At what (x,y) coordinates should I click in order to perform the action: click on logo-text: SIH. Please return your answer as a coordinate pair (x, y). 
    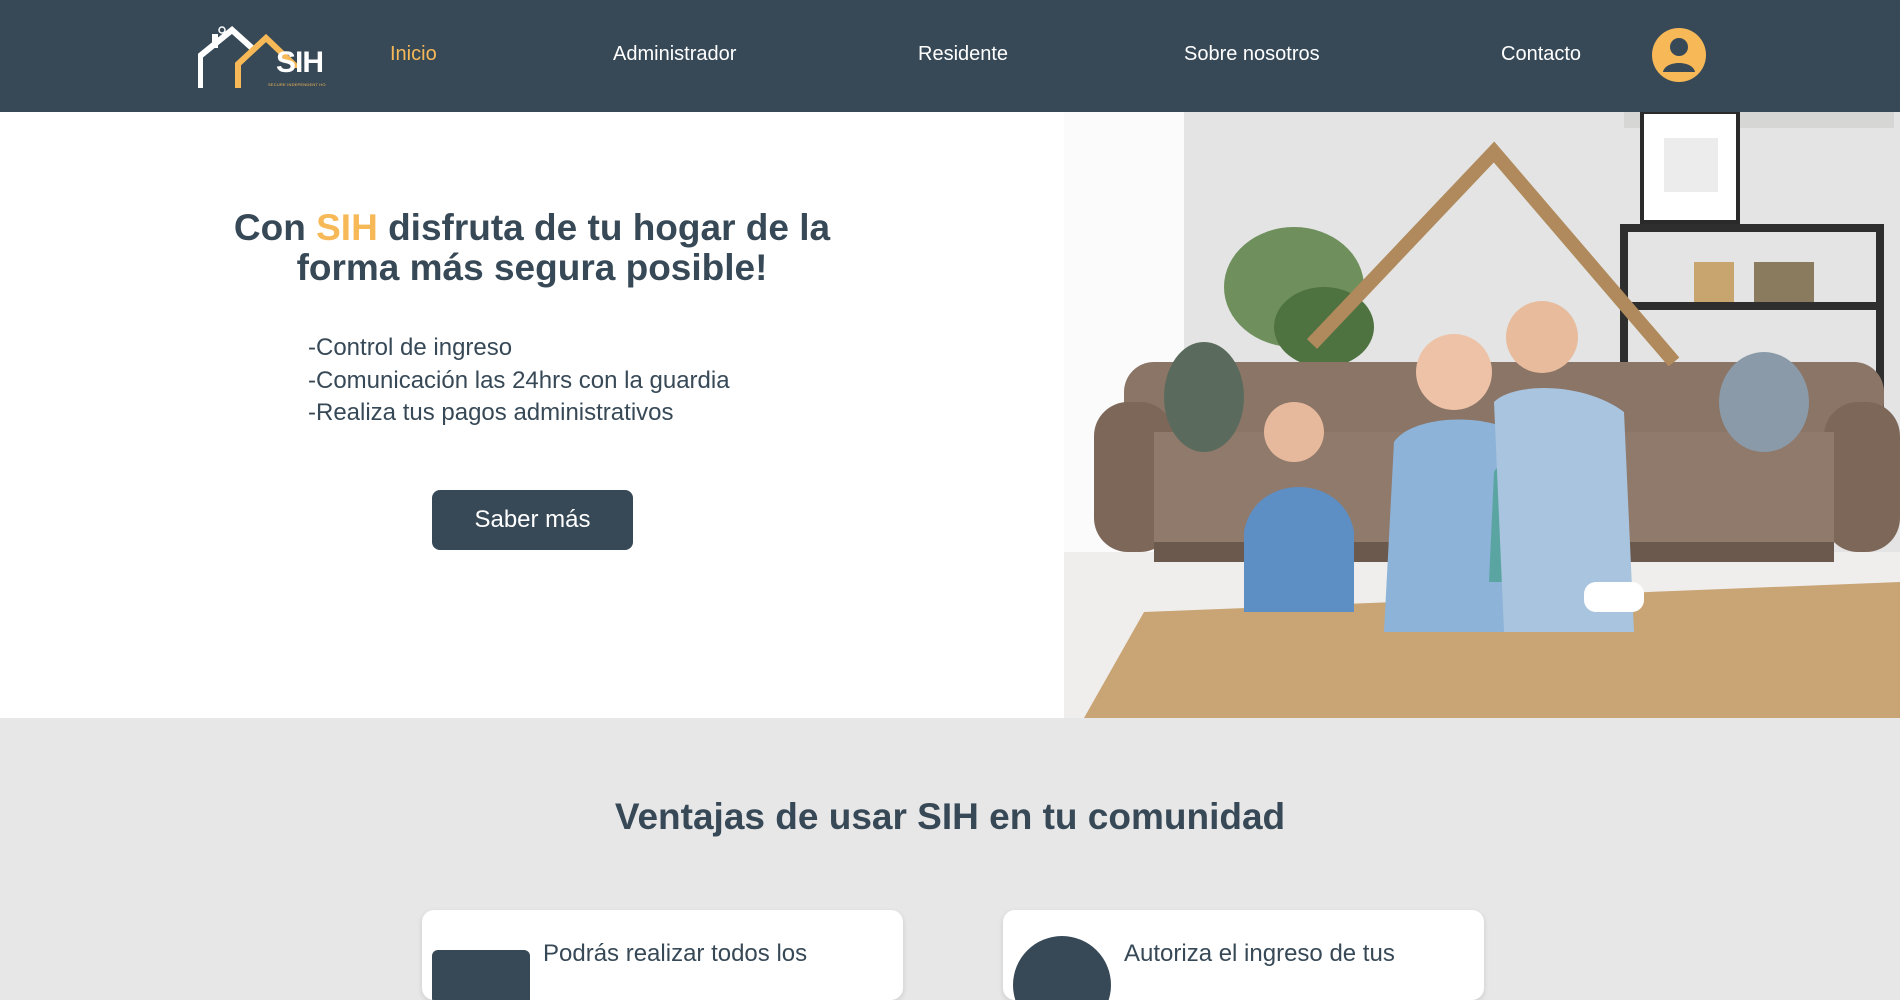
    Looking at the image, I should click on (300, 62).